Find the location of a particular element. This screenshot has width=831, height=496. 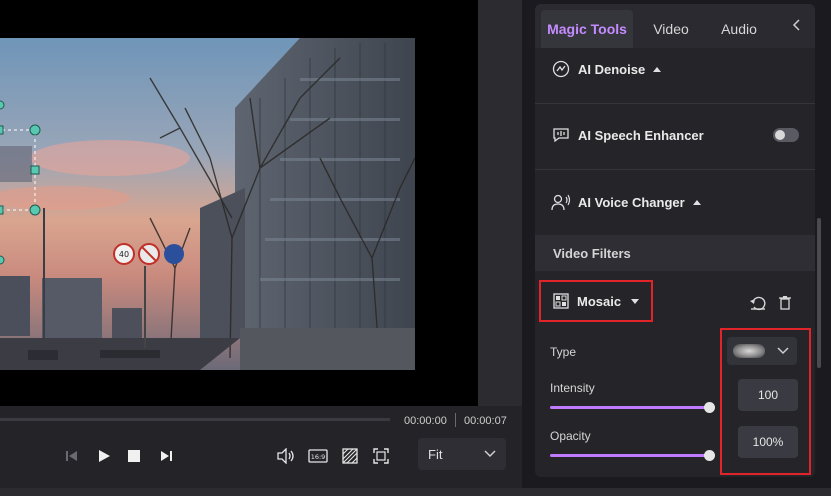

zoom-fit-select: Fit is located at coordinates (462, 454).